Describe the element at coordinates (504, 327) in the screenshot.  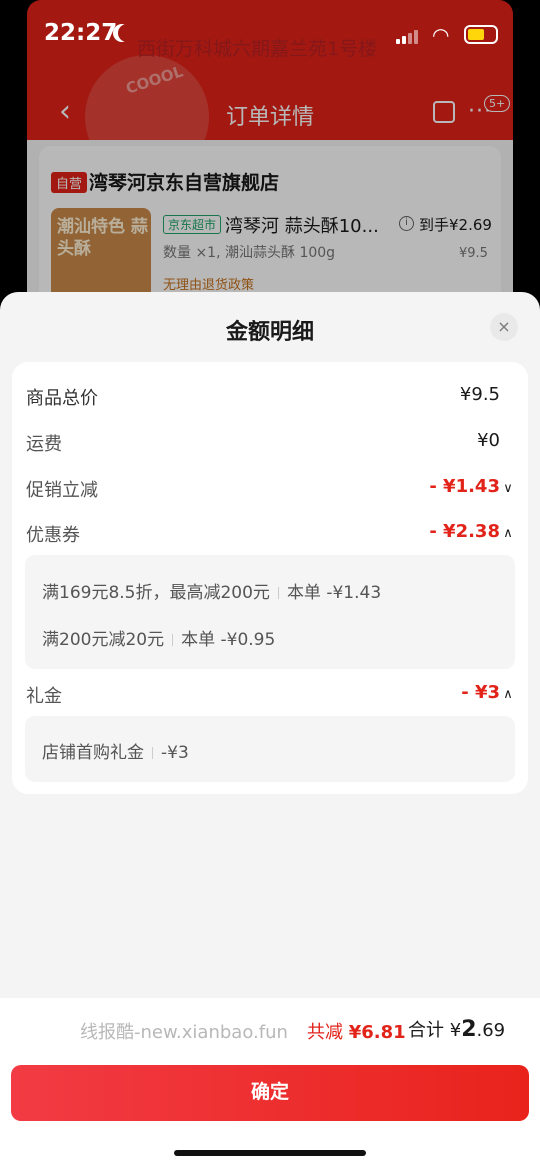
I see `close-icon: ×` at that location.